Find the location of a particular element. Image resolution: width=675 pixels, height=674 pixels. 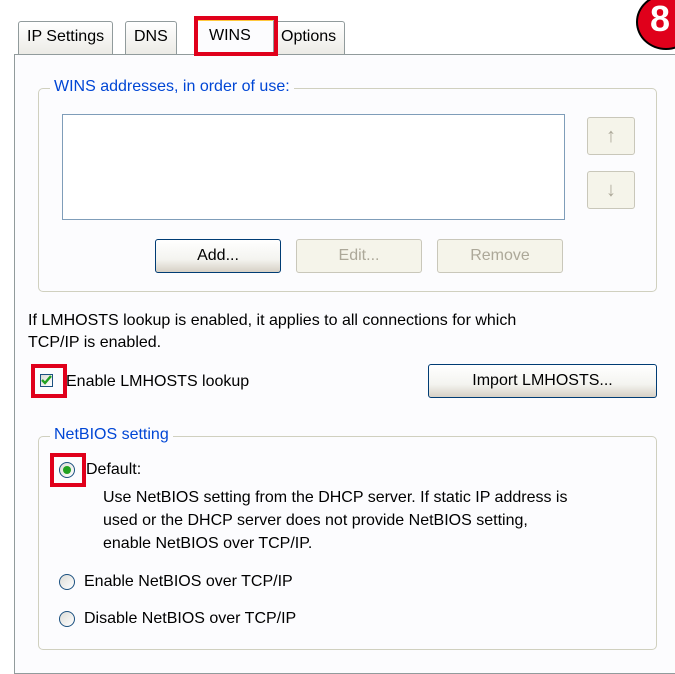

move-up-button: ↑ is located at coordinates (611, 136).